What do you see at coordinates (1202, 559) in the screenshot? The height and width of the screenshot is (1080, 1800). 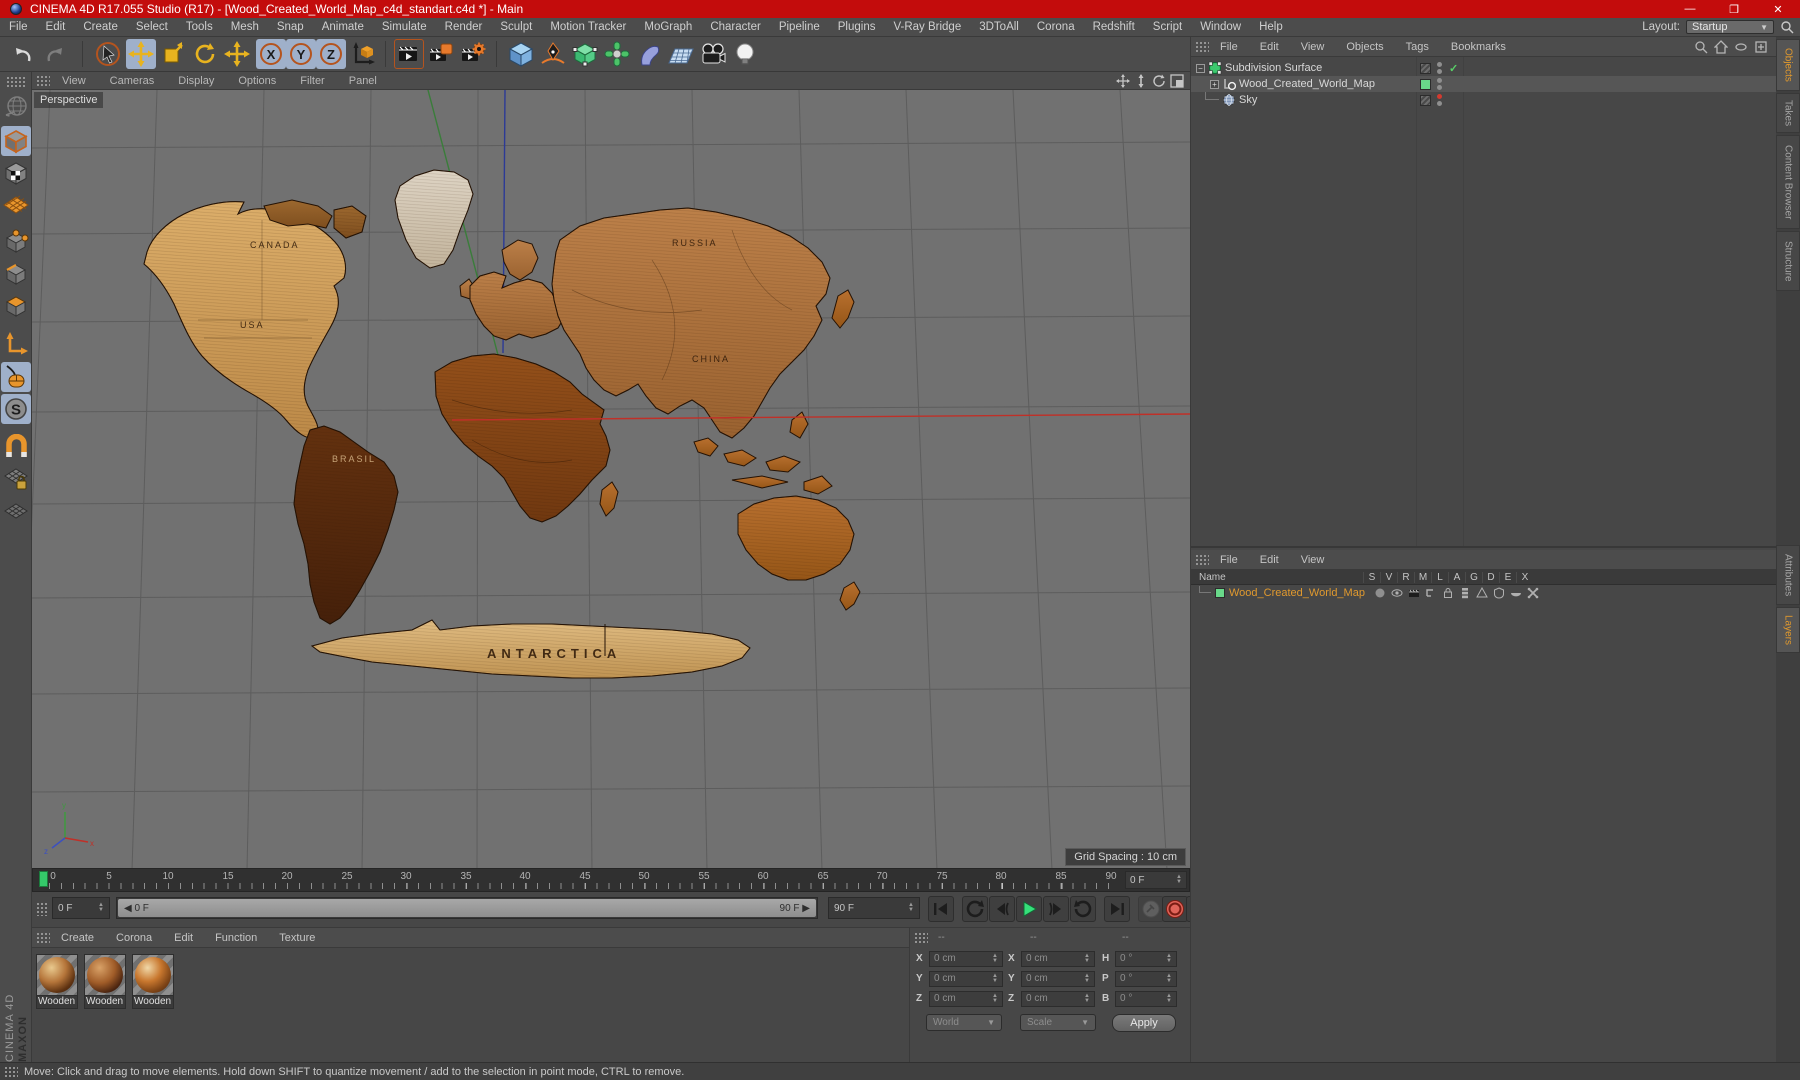 I see `lm-grip` at bounding box center [1202, 559].